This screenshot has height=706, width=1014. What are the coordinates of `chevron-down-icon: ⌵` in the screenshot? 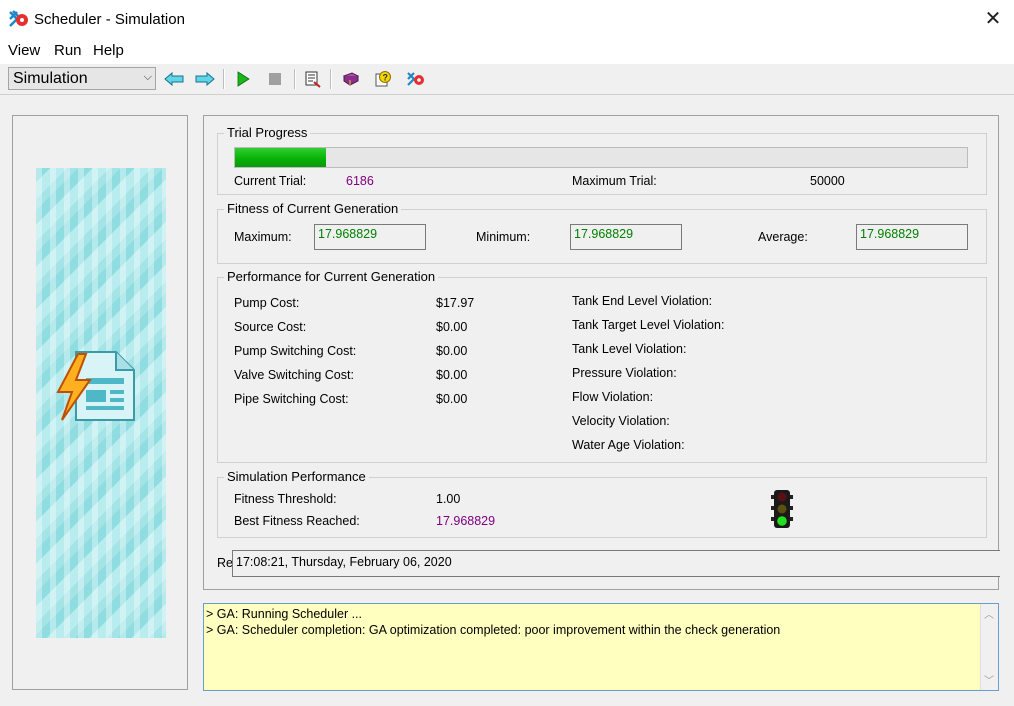 It's located at (147, 77).